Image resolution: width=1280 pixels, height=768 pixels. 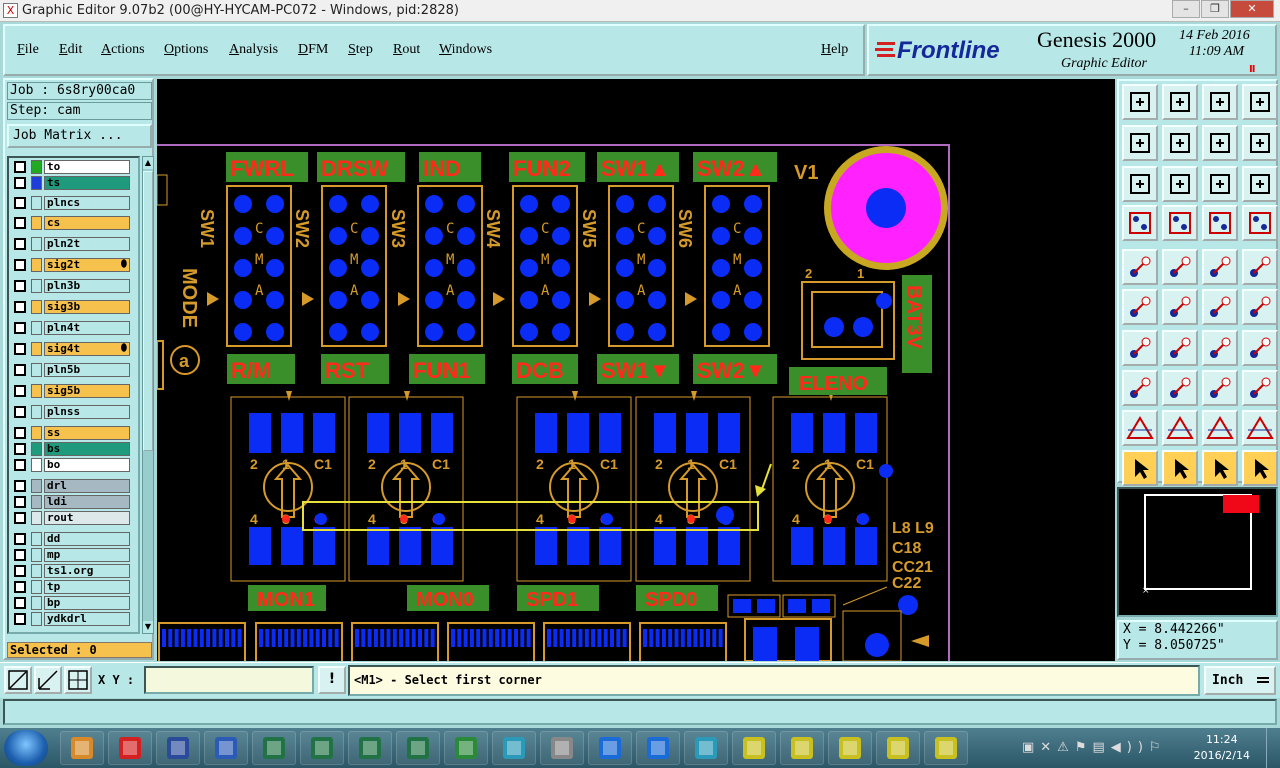 I want to click on layer-row: rout, so click(x=71, y=518).